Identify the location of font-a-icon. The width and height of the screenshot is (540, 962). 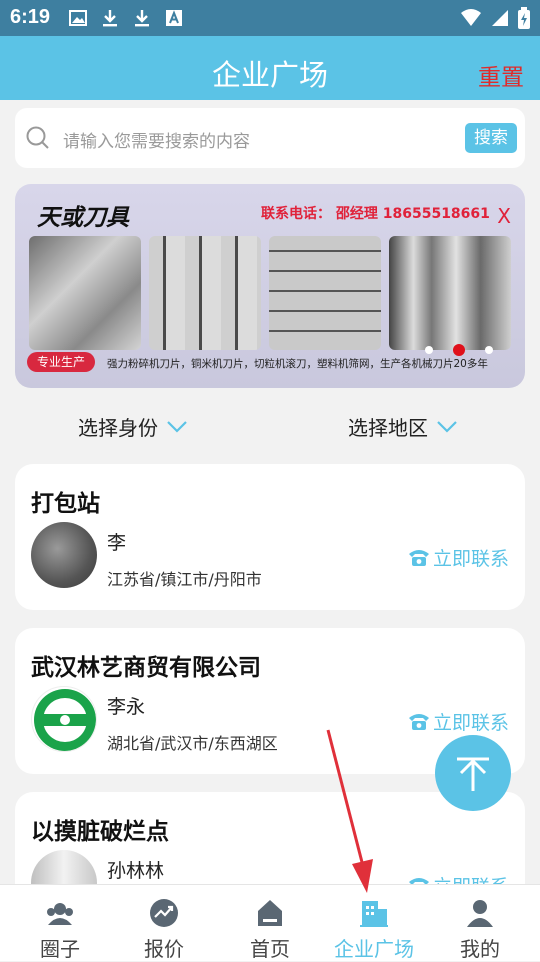
(174, 18).